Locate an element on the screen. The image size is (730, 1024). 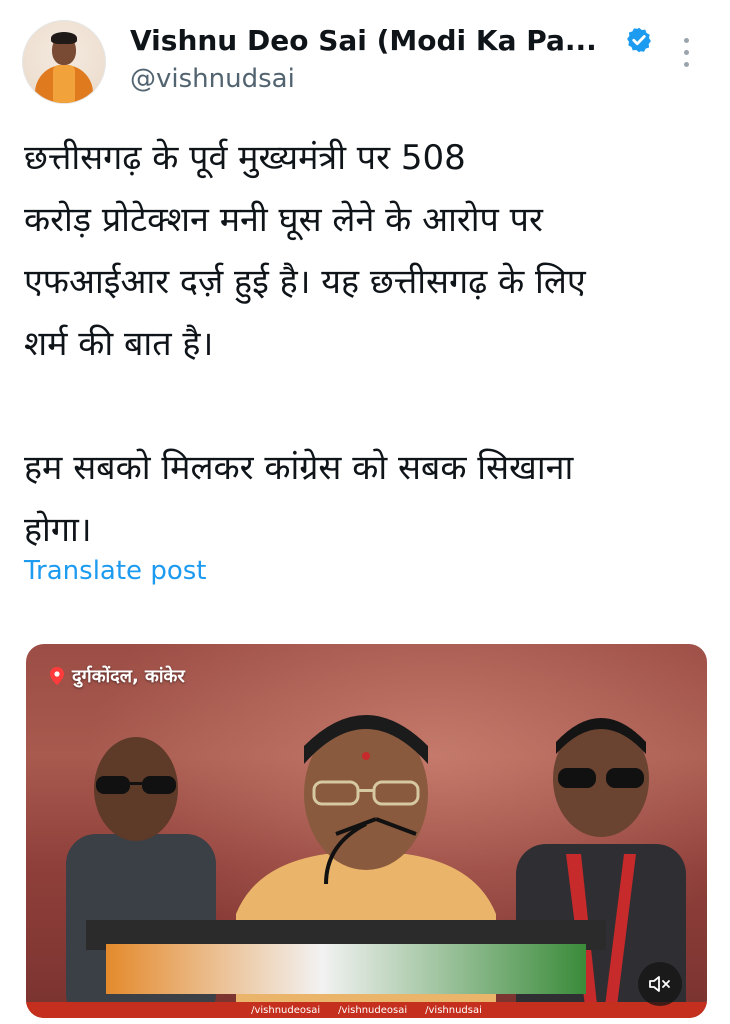
tweet-line: शर्म की बात है। is located at coordinates (119, 344).